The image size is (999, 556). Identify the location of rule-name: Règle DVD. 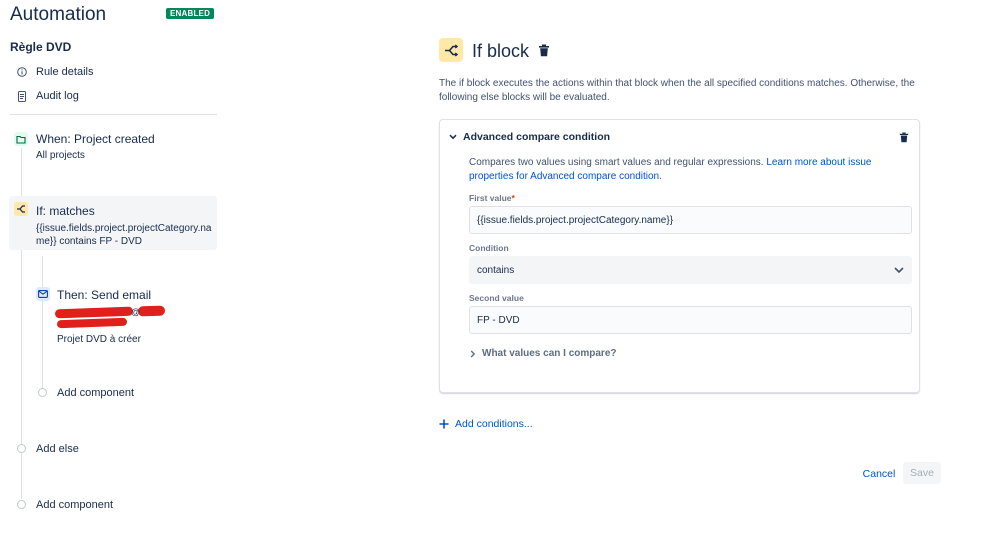
(41, 47).